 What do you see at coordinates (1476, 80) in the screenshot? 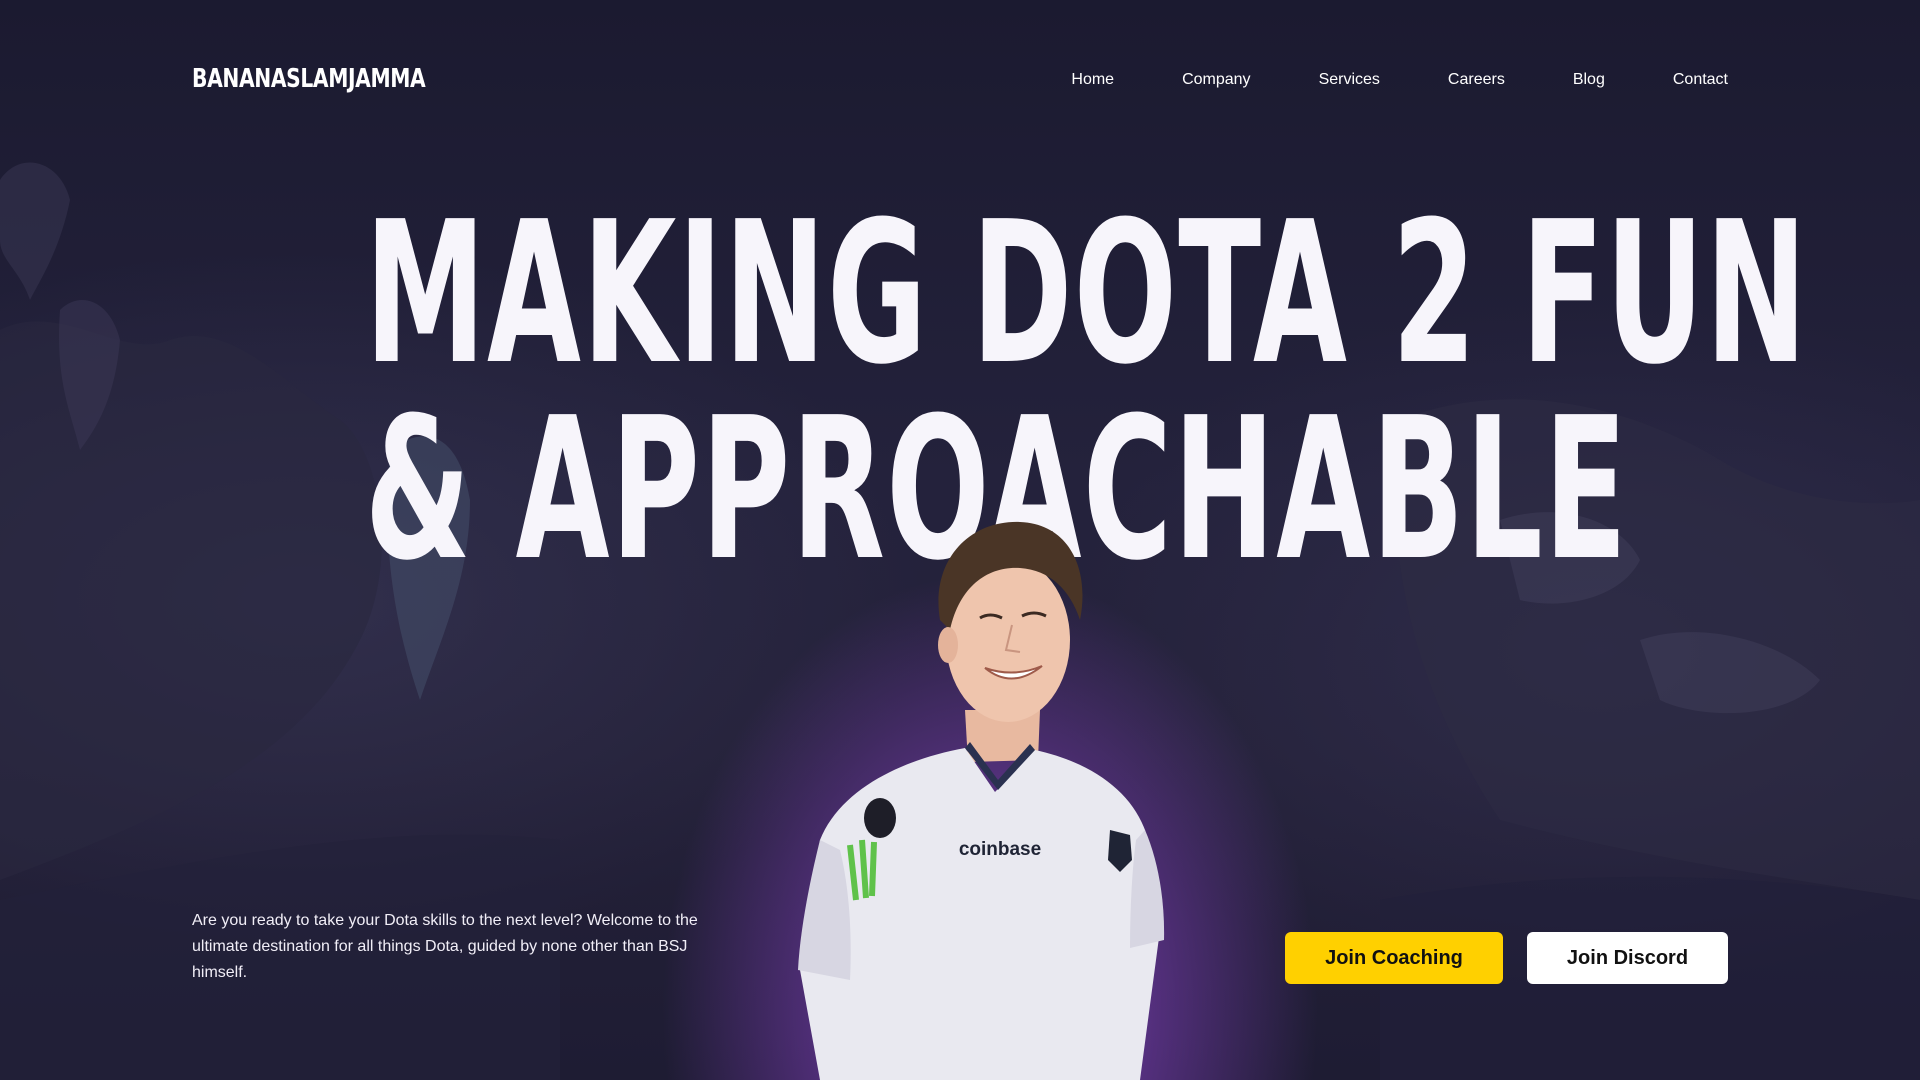
I see `nav-link-careers: Careers` at bounding box center [1476, 80].